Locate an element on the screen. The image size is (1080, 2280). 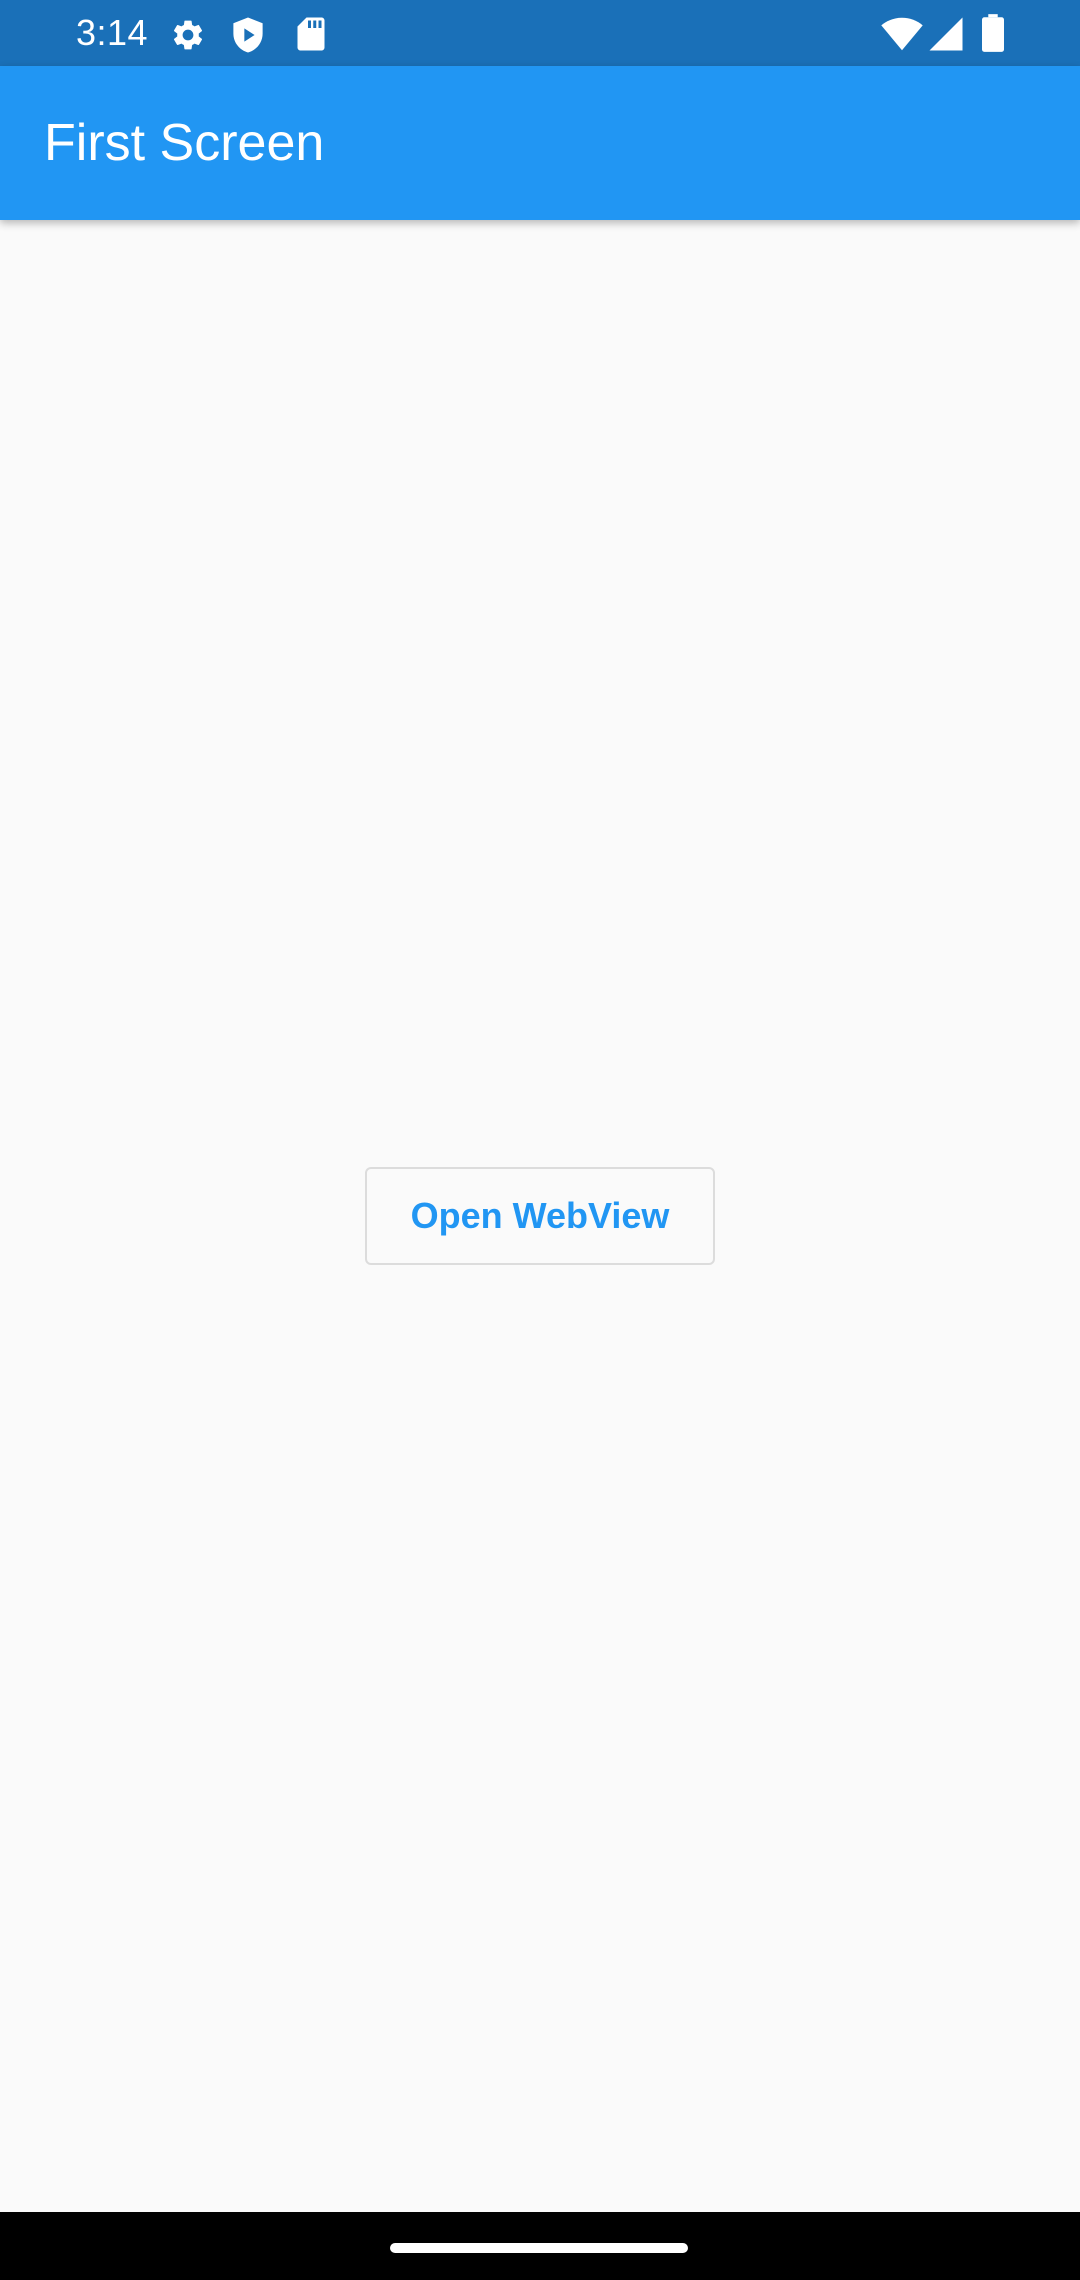
navigation-bar is located at coordinates (540, 2246).